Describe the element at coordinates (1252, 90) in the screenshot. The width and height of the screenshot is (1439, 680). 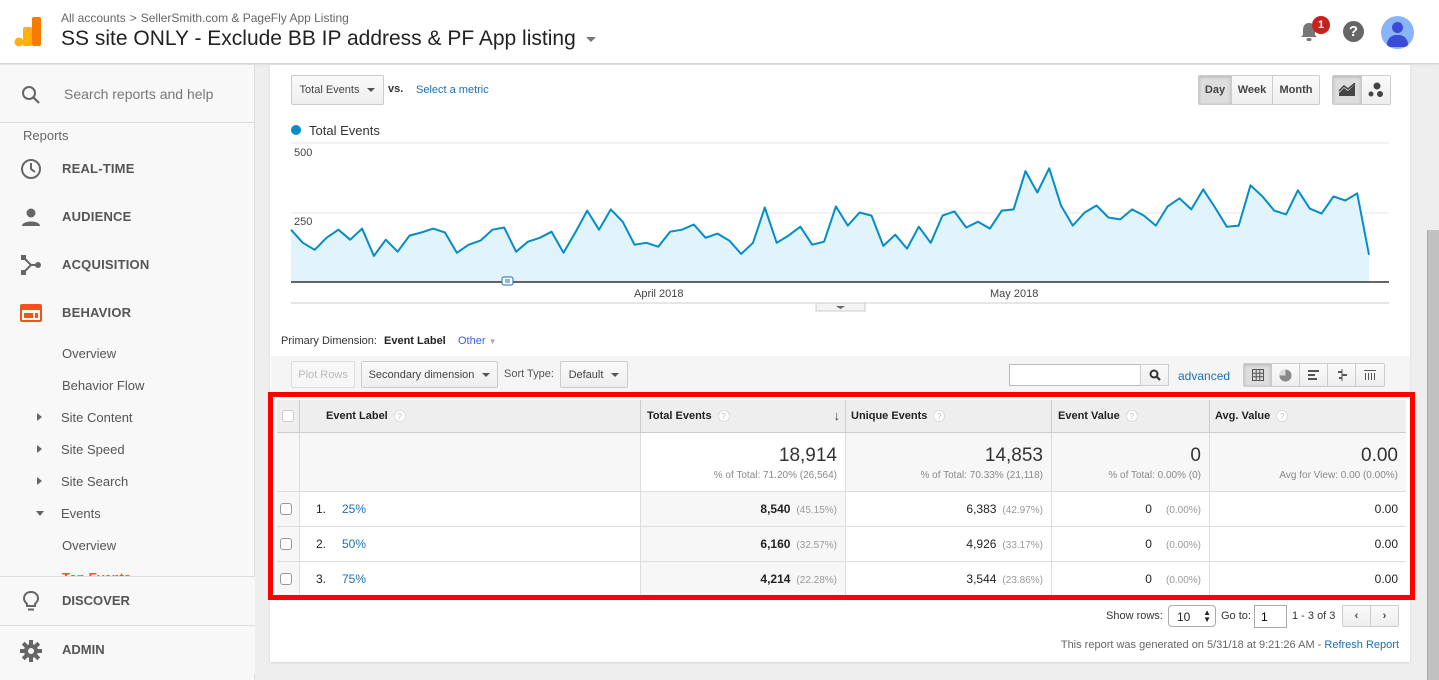
I see `period-week-button: Week` at that location.